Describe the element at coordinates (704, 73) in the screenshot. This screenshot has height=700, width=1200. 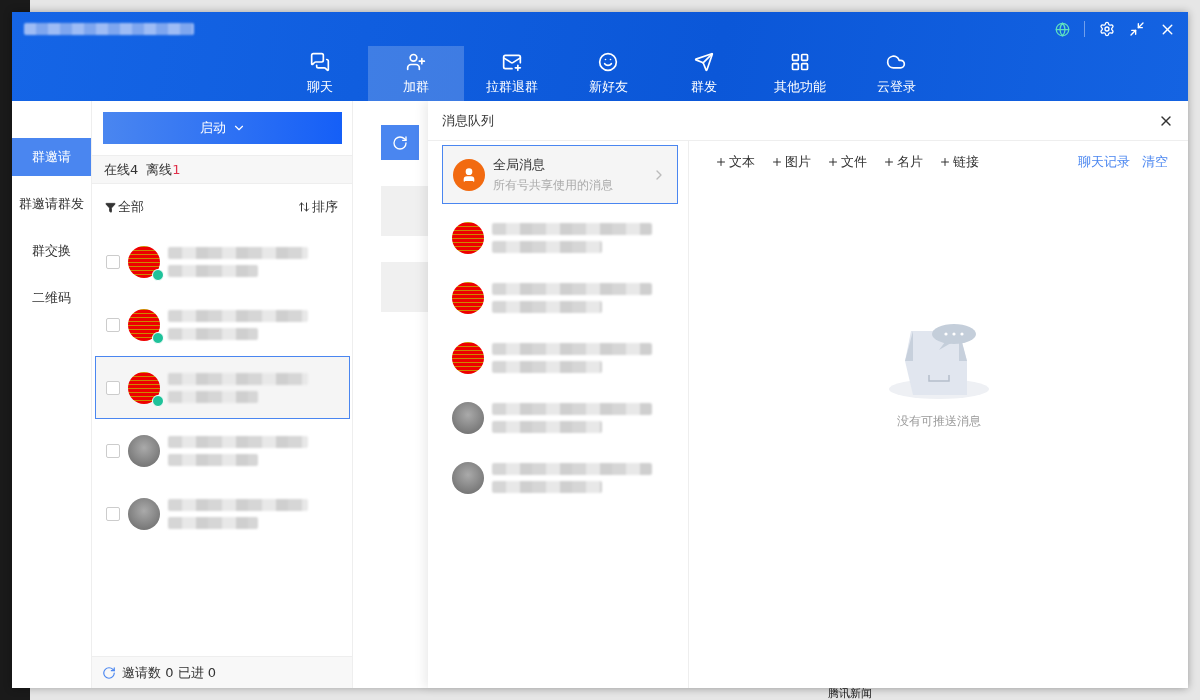
I see `nav-tab: 群发` at that location.